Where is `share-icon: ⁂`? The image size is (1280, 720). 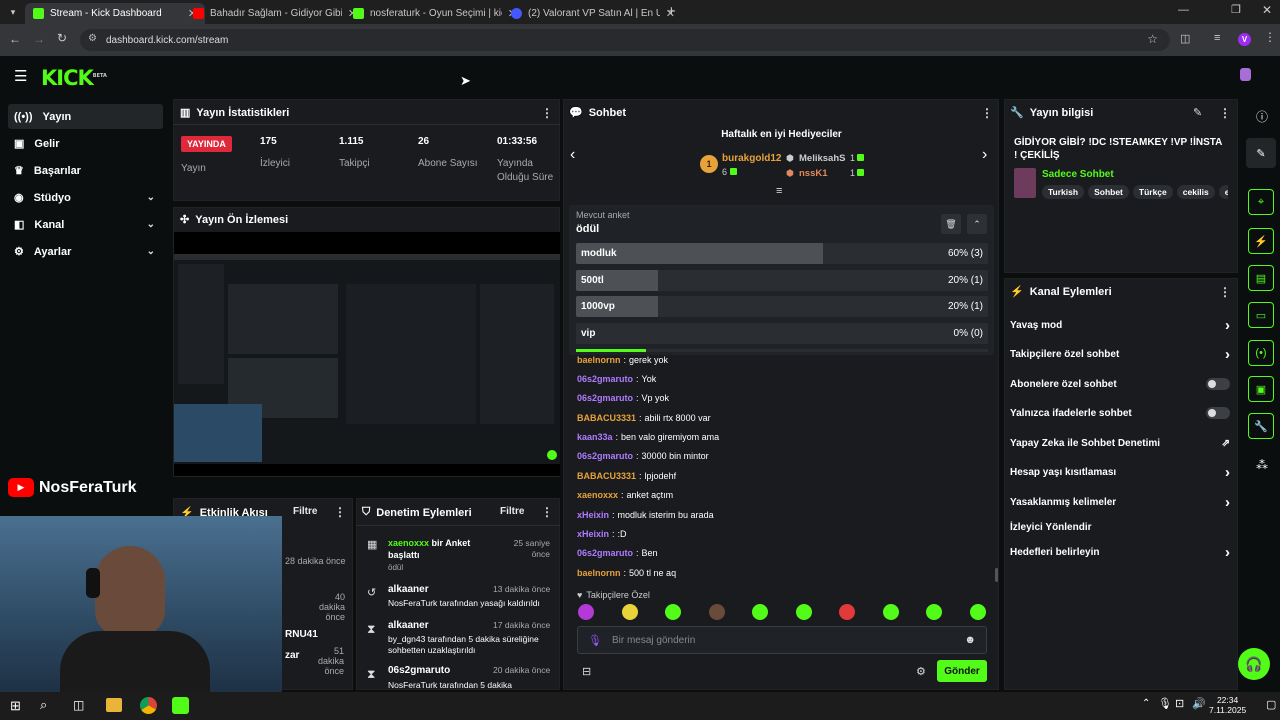
share-icon: ⁂ is located at coordinates (1262, 465).